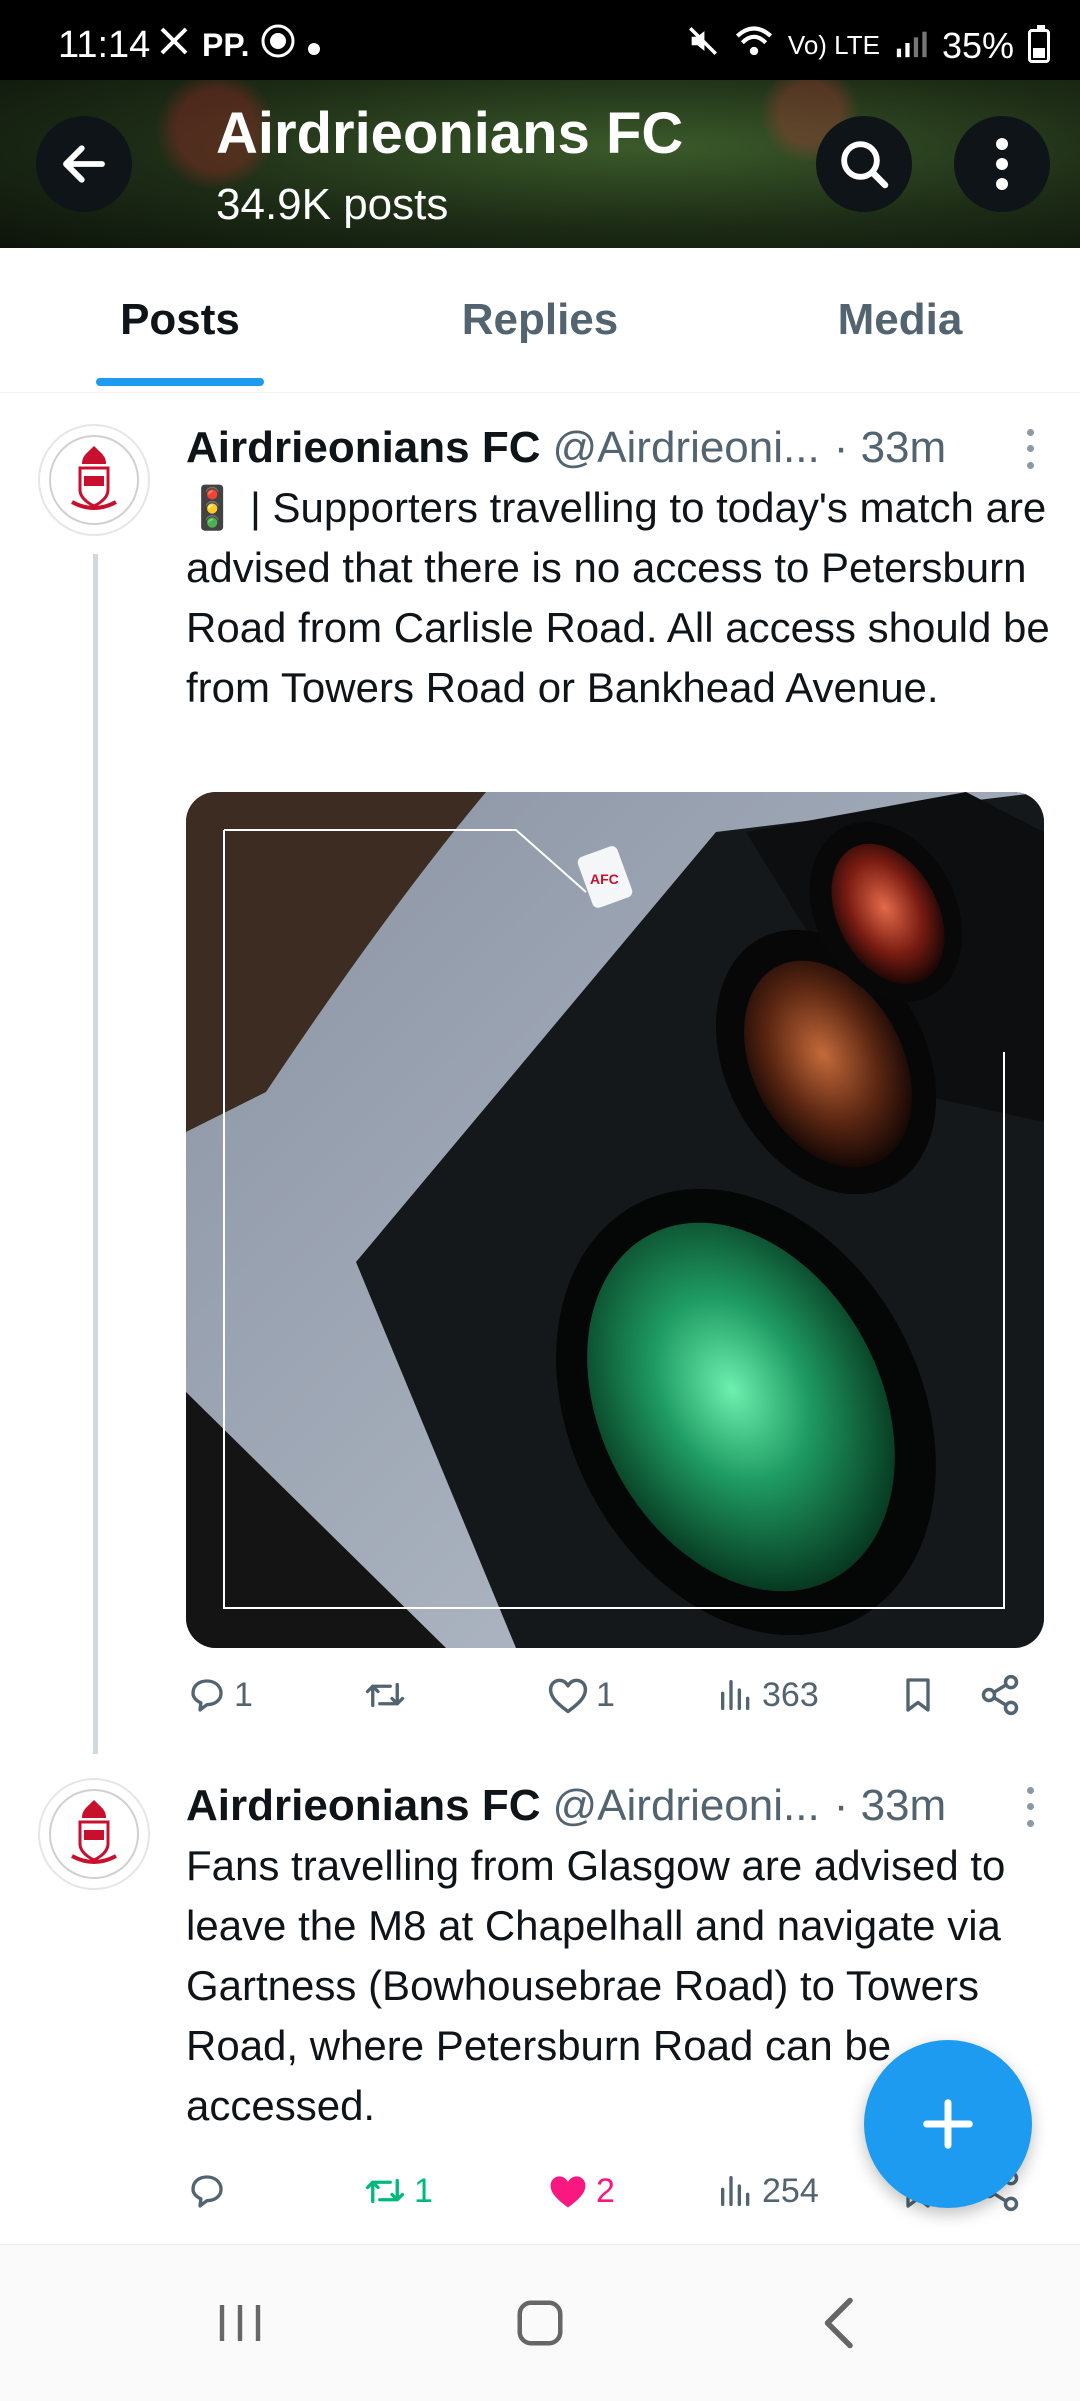 The height and width of the screenshot is (2401, 1080). What do you see at coordinates (568, 2192) in the screenshot?
I see `heart-filled-icon` at bounding box center [568, 2192].